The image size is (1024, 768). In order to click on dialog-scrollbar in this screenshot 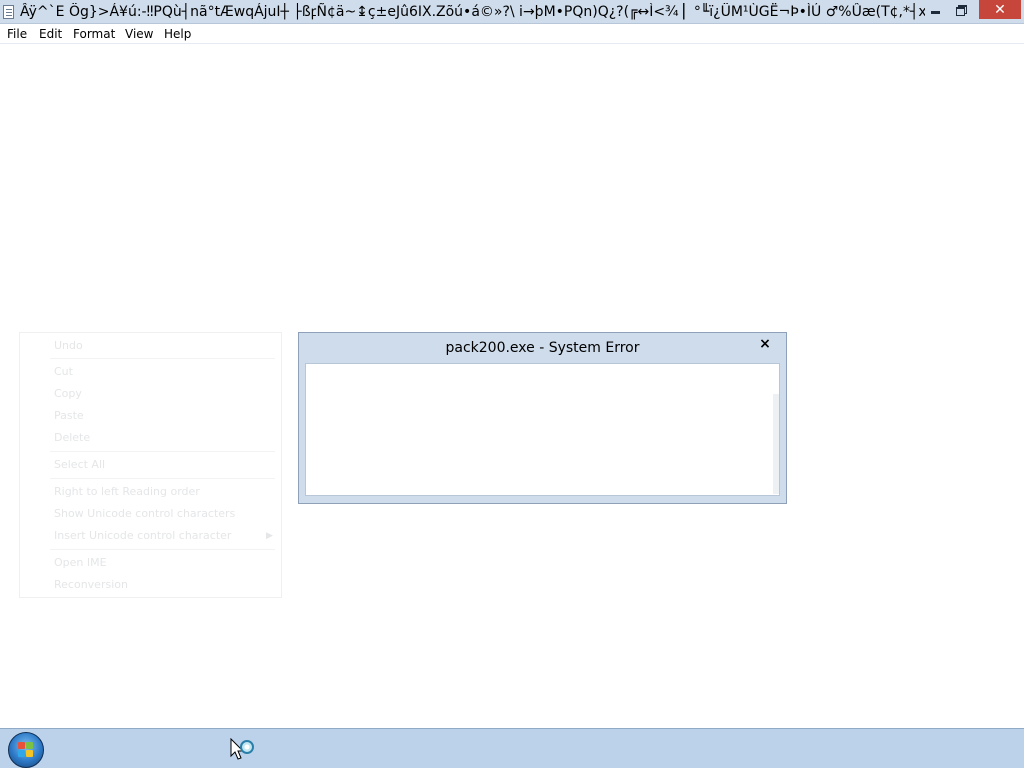, I will do `click(776, 444)`.